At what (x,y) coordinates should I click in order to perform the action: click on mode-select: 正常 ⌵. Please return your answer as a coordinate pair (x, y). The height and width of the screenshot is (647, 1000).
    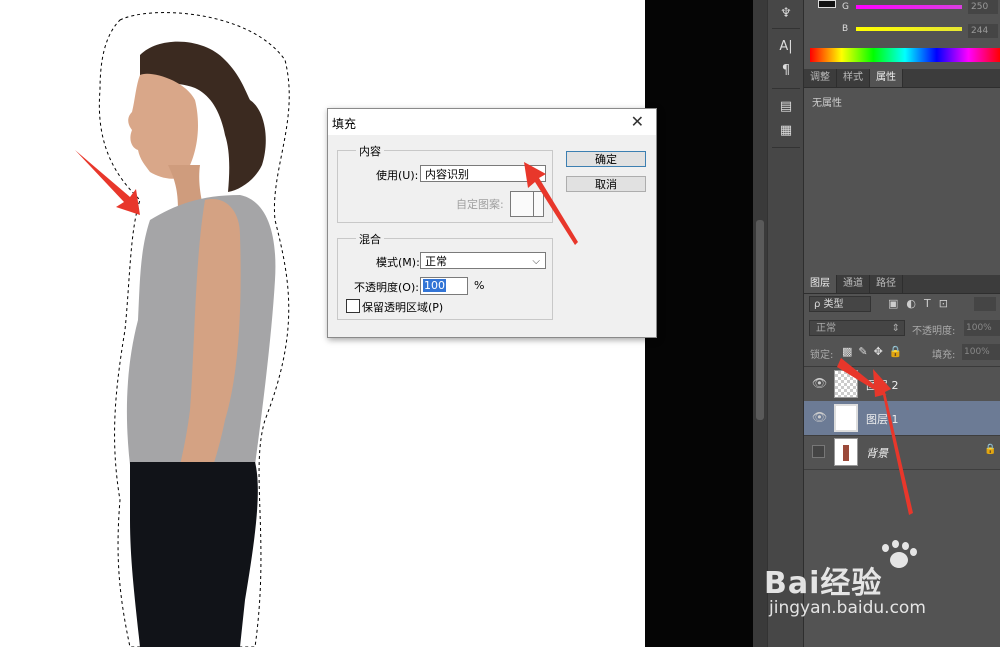
    Looking at the image, I should click on (483, 260).